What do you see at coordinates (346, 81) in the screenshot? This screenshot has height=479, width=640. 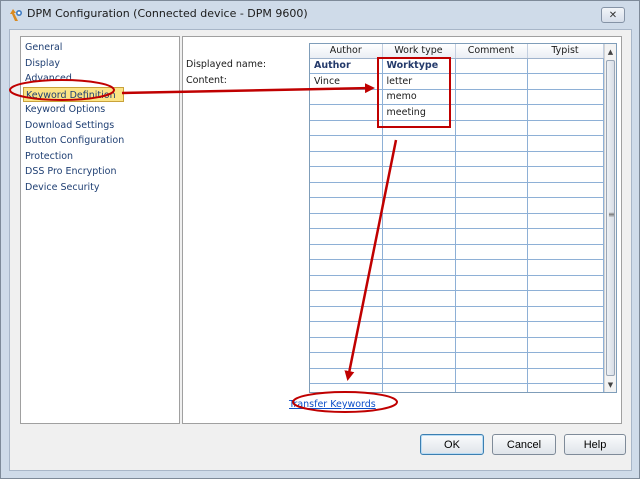 I see `grid-cell: Vince` at bounding box center [346, 81].